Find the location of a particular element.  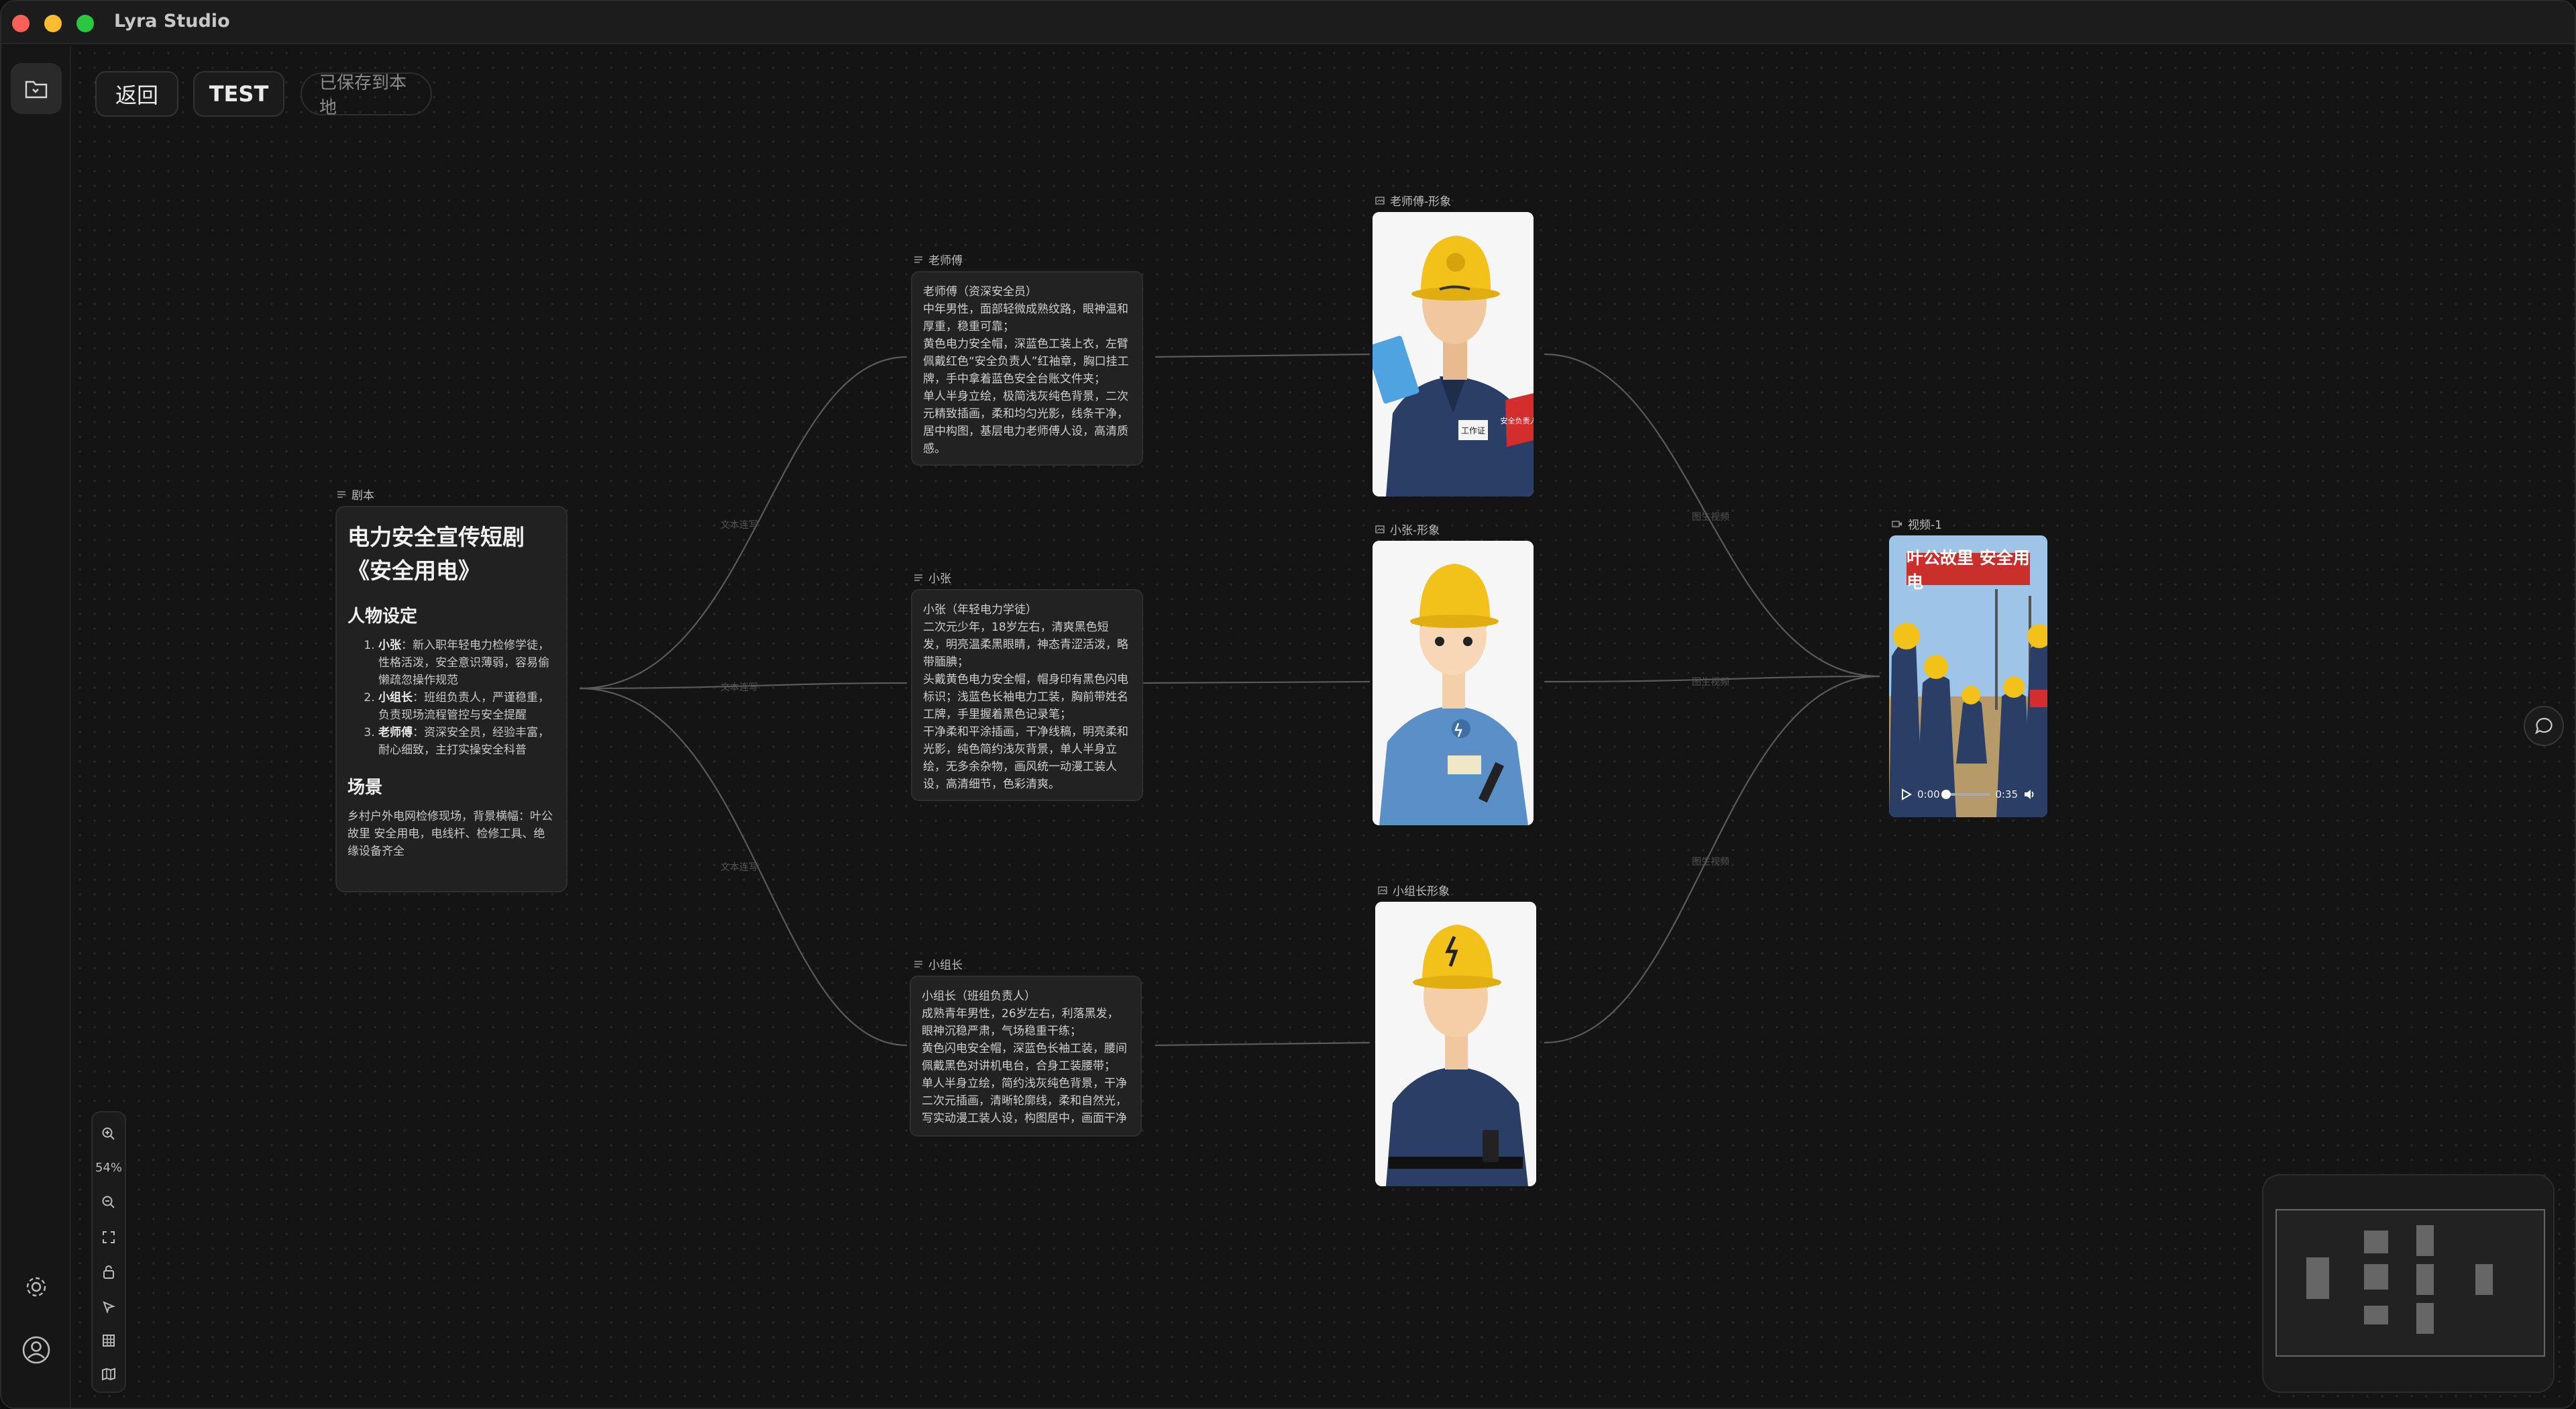

map-icon is located at coordinates (108, 1374).